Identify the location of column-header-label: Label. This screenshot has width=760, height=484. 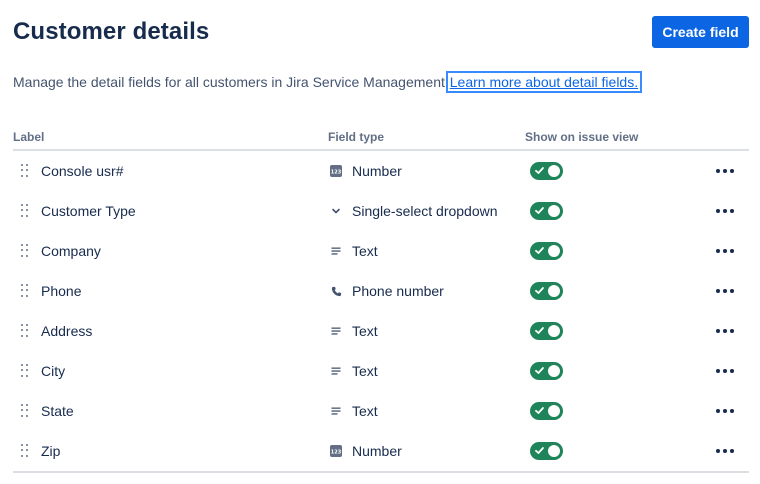
(28, 137).